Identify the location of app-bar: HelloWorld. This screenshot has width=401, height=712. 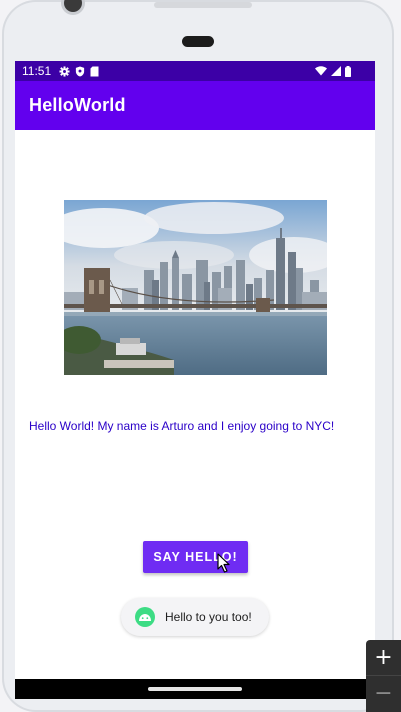
(195, 105).